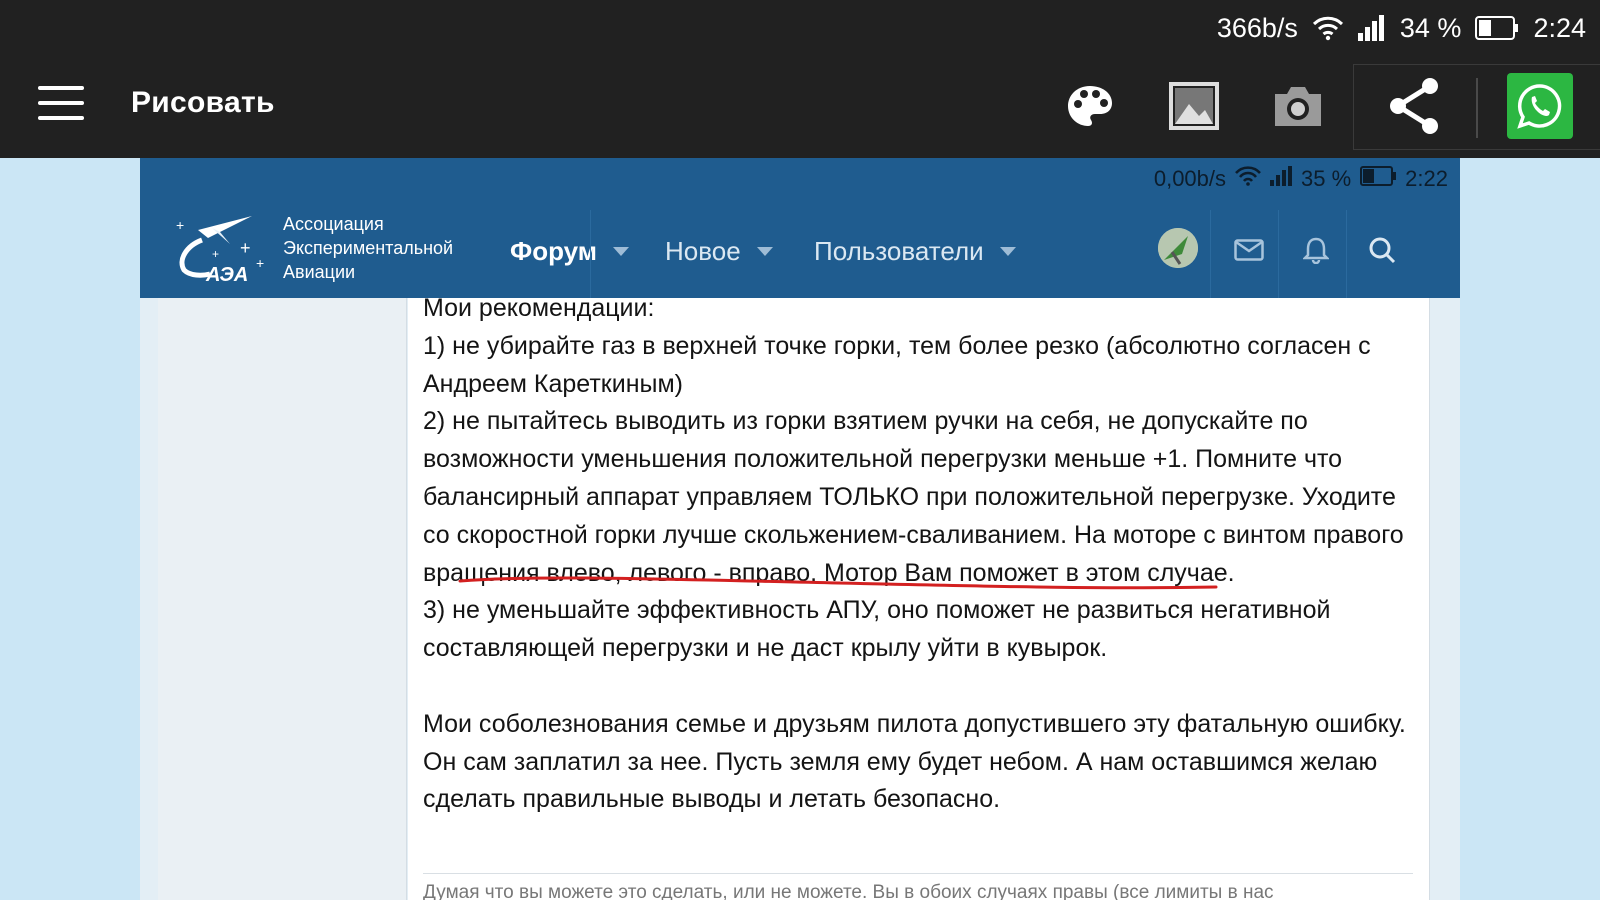 The image size is (1600, 900). I want to click on site-logo: + + + + АЭА, so click(222, 248).